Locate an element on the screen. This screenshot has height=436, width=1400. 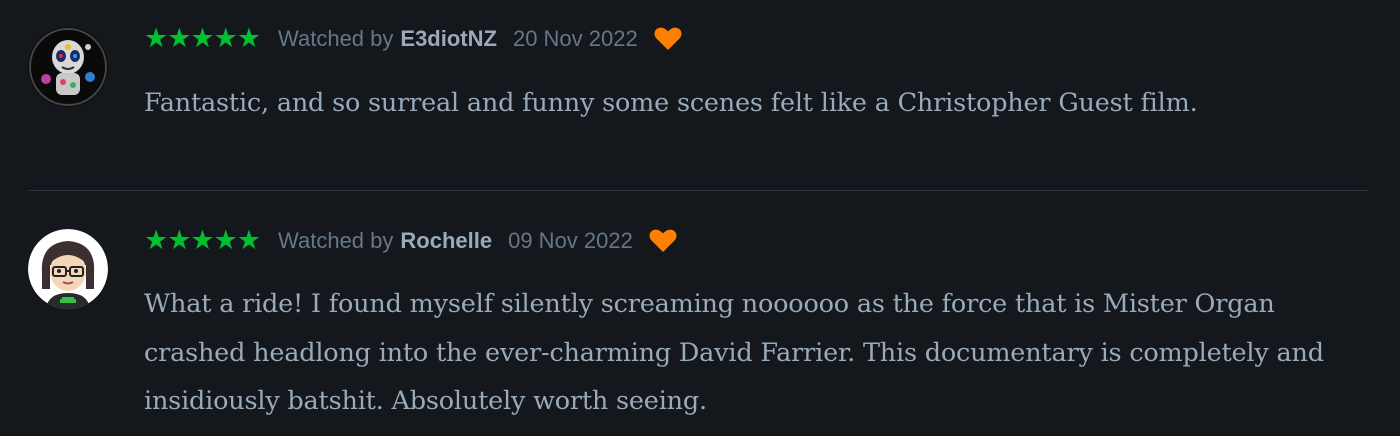
username-link: E3diotNZ is located at coordinates (448, 39).